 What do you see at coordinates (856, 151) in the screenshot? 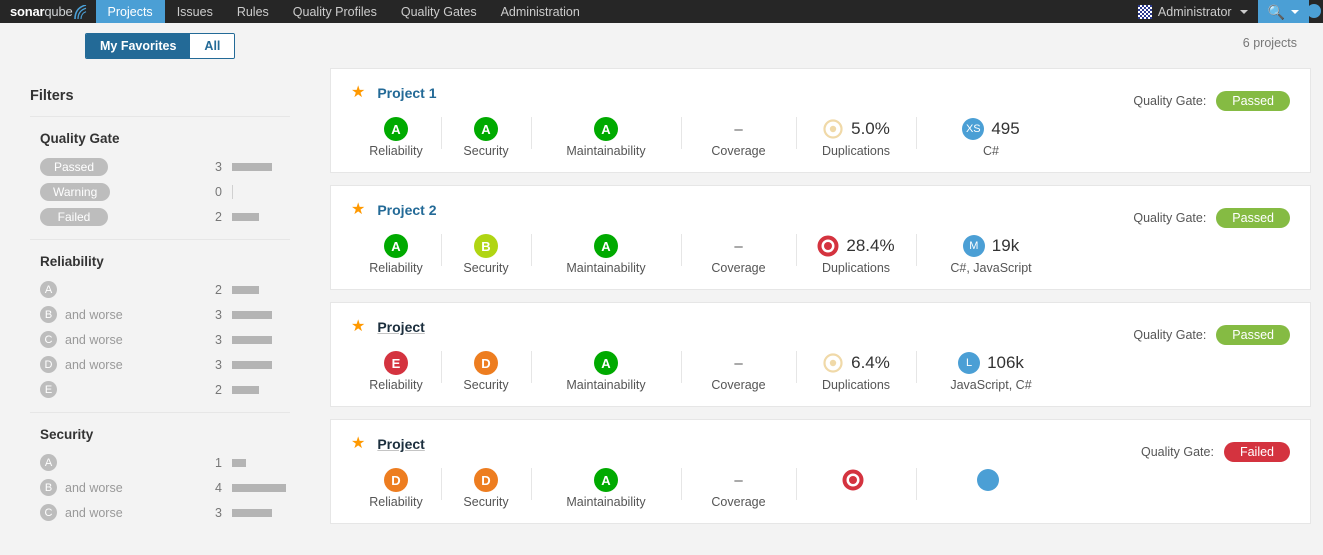
I see `measure-label: Duplications` at bounding box center [856, 151].